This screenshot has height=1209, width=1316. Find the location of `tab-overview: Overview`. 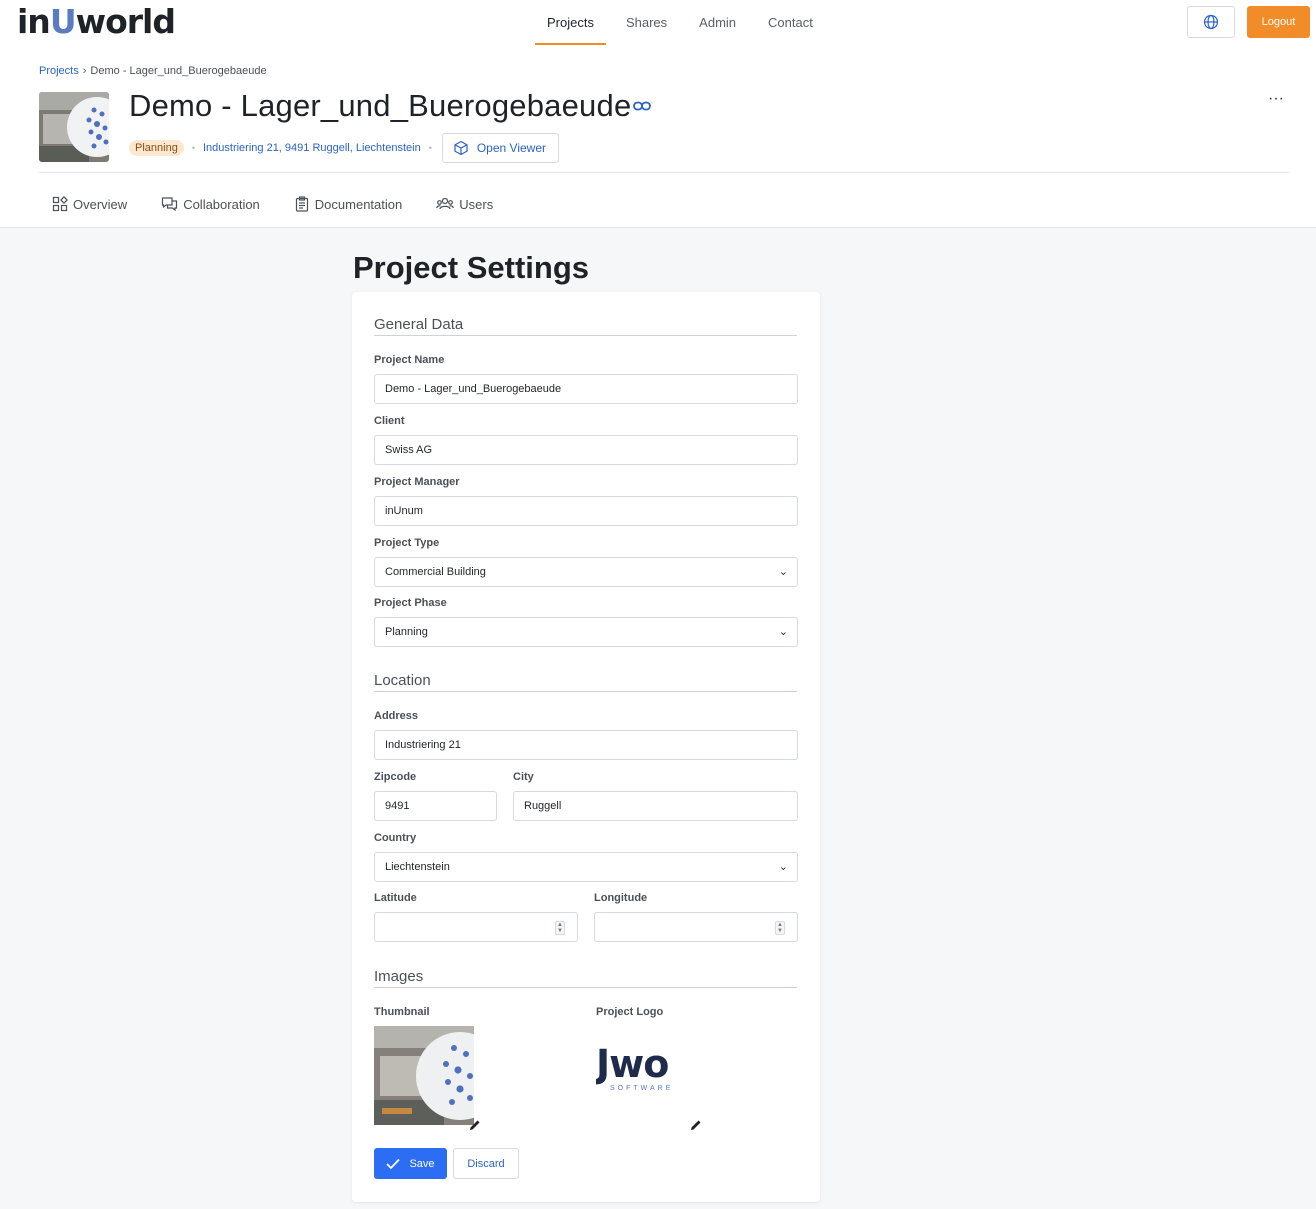

tab-overview: Overview is located at coordinates (89, 204).